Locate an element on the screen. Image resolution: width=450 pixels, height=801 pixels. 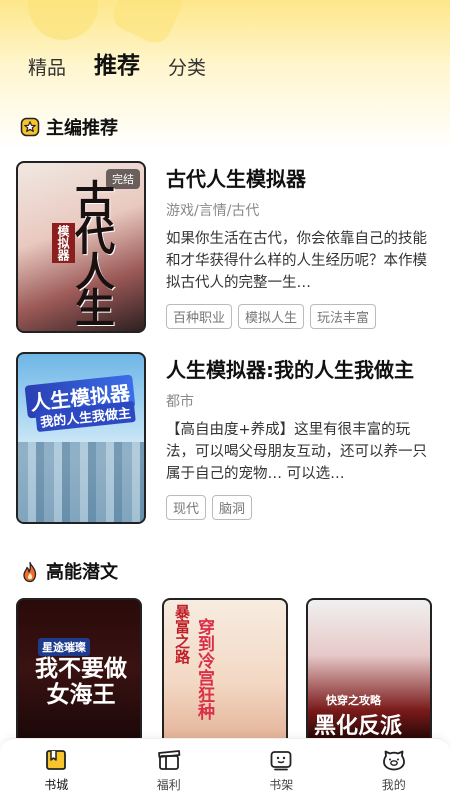
book-tag: 现代 is located at coordinates (186, 507).